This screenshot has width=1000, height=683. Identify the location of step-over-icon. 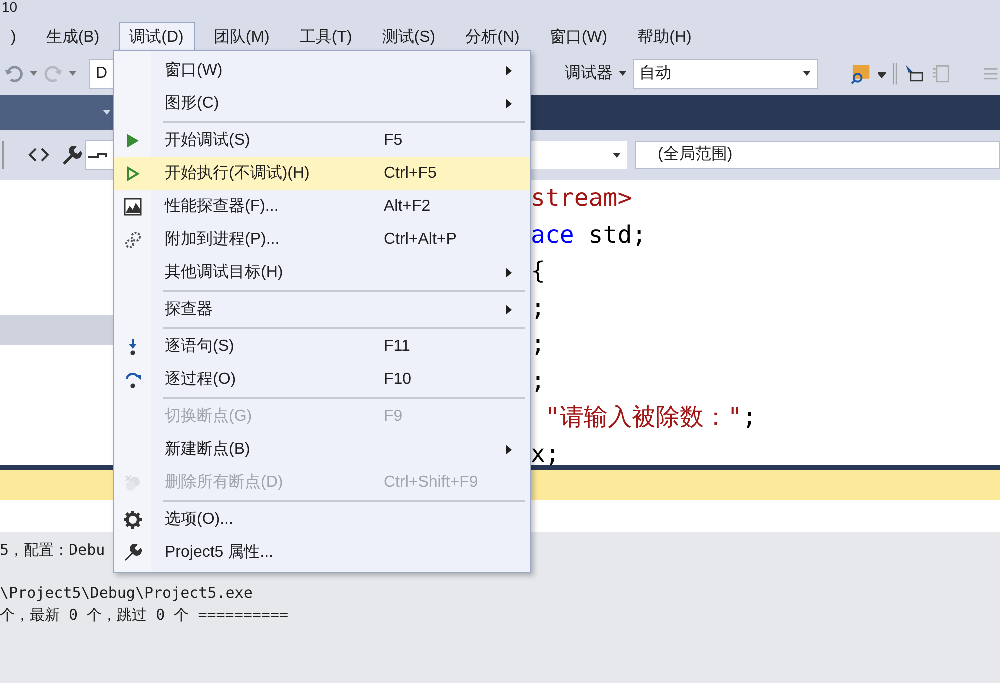
(133, 379).